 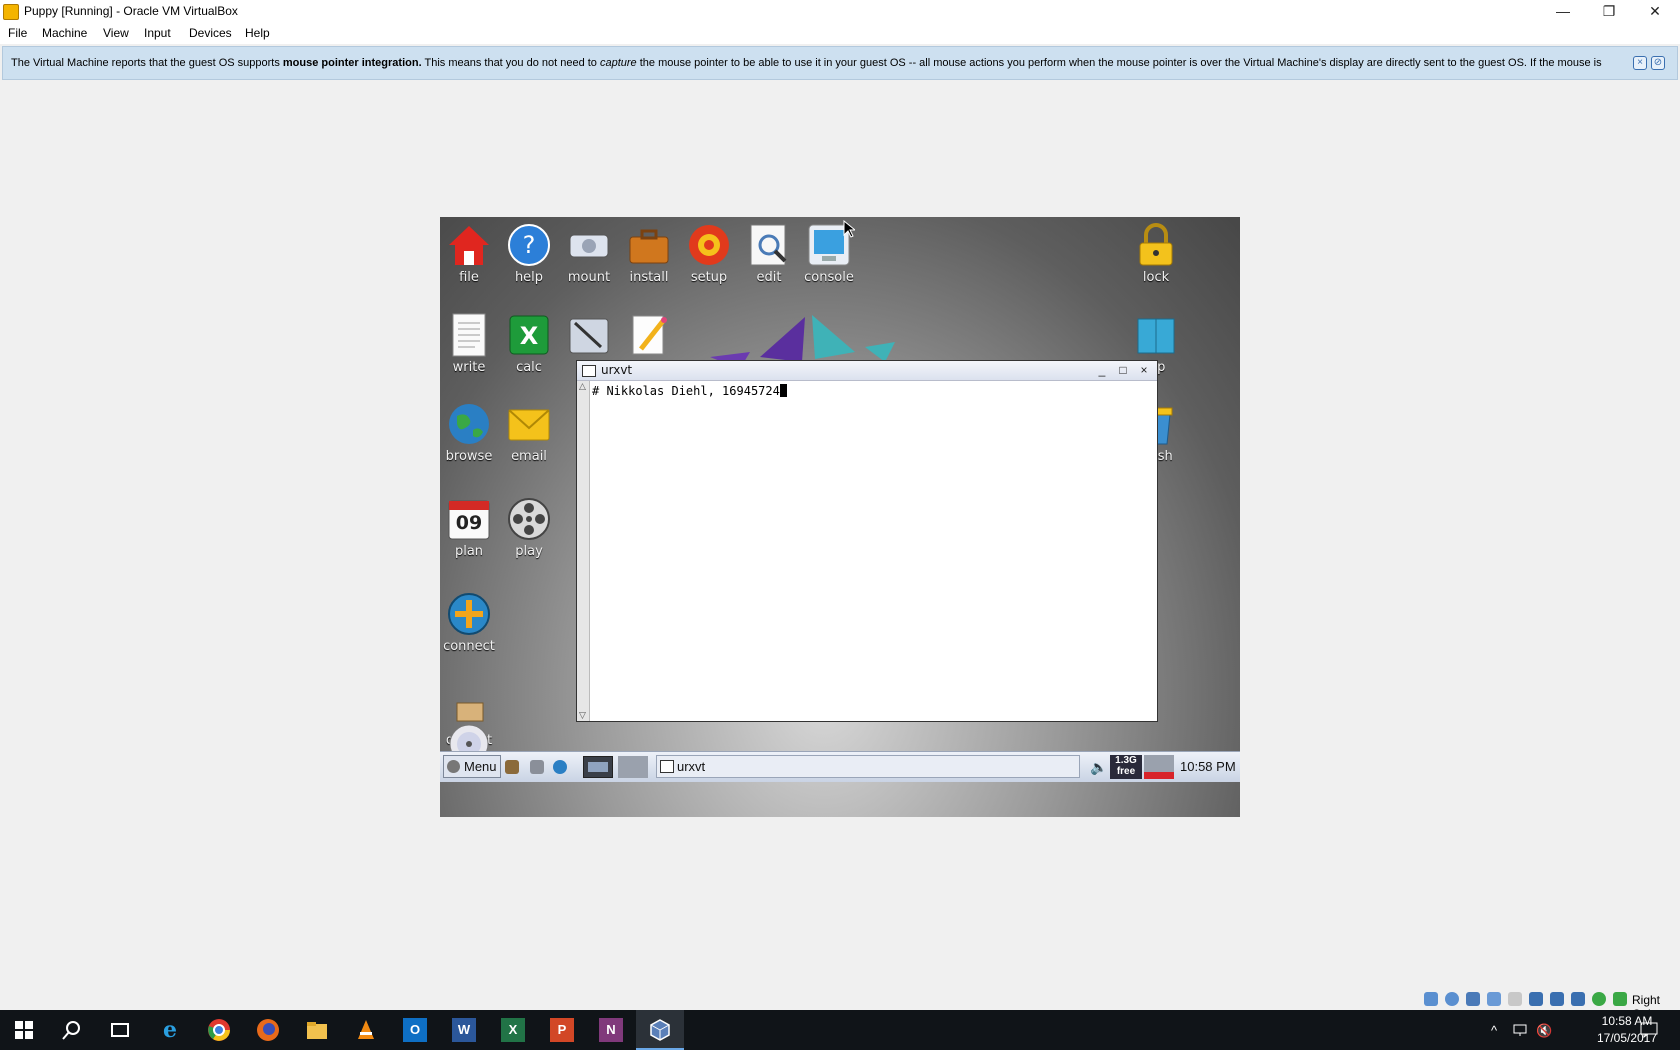 What do you see at coordinates (1156, 335) in the screenshot?
I see `archive-icon` at bounding box center [1156, 335].